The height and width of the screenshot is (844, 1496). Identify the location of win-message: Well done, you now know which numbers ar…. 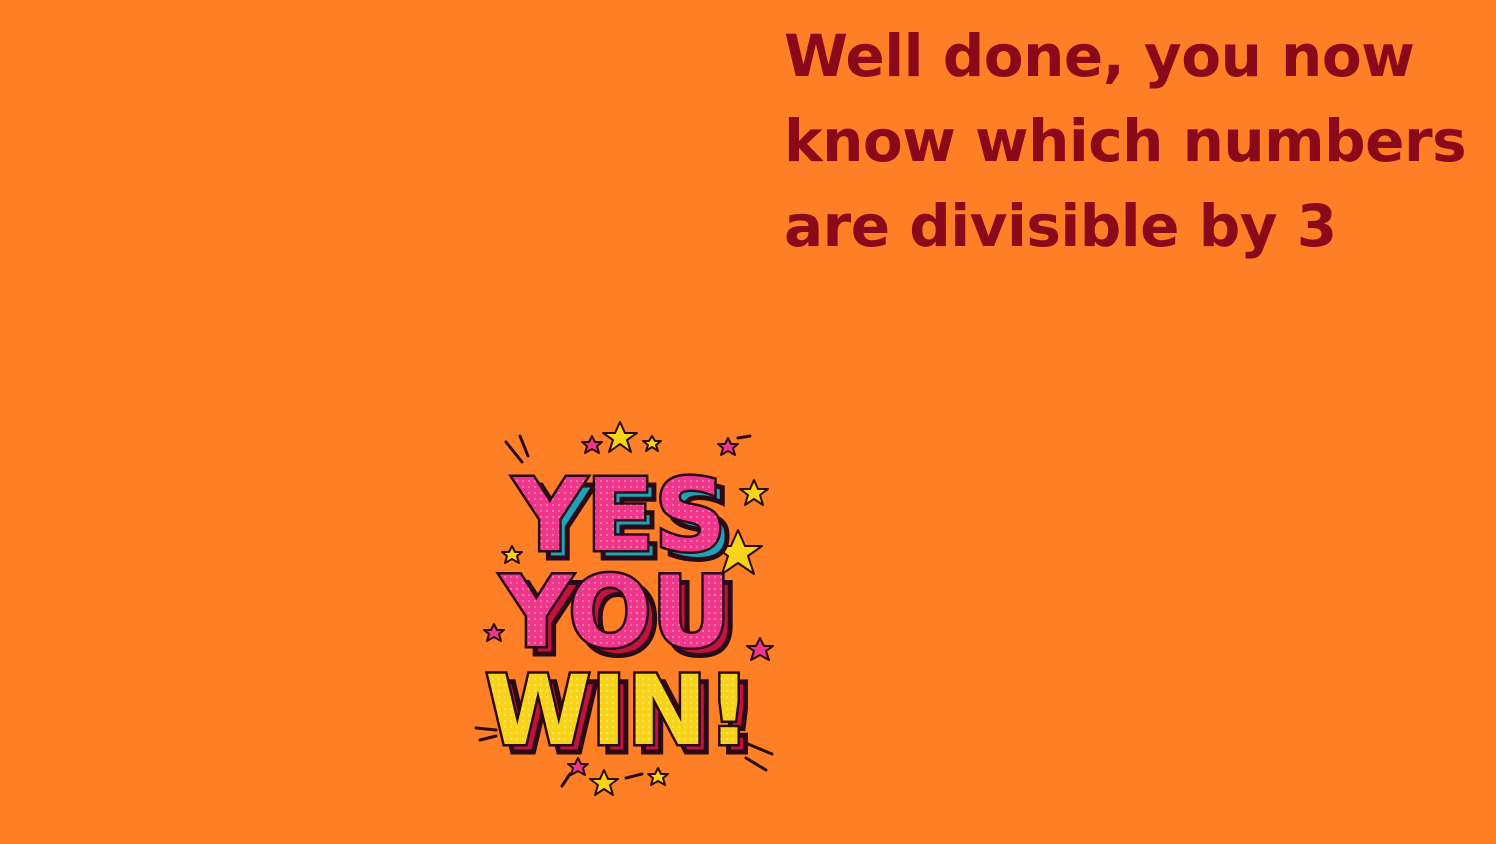
(1125, 141).